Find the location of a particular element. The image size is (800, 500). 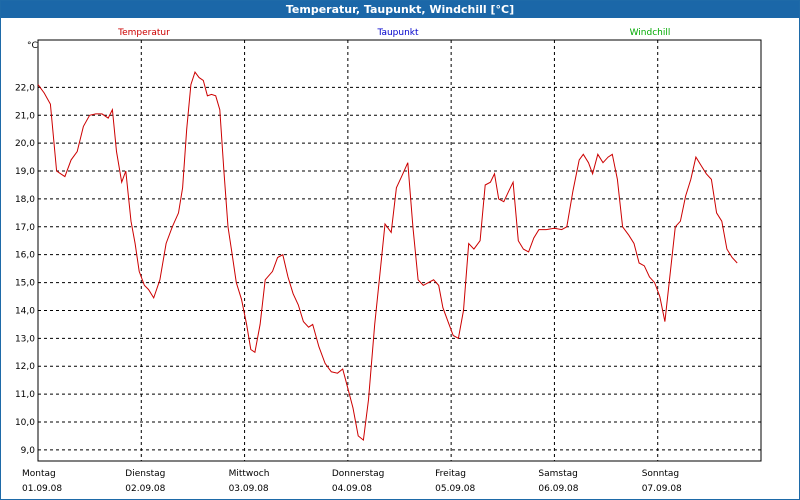

x-tick-day: Freitag is located at coordinates (450, 474).